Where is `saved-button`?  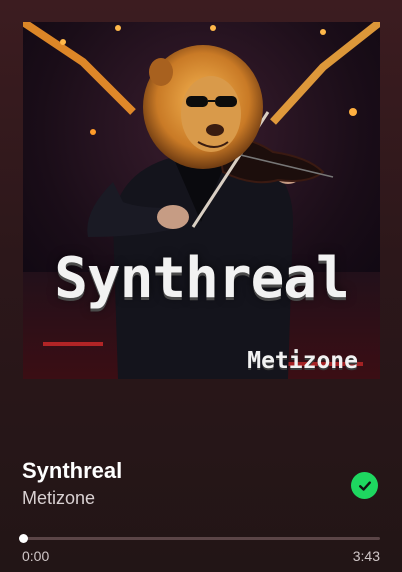
saved-button is located at coordinates (364, 485).